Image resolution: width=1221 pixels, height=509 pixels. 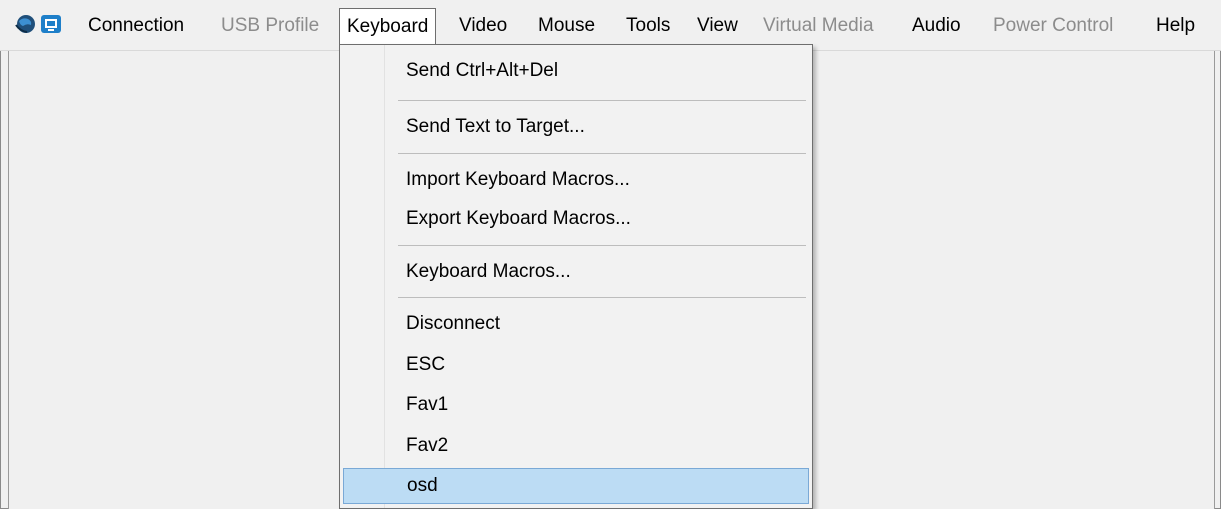 What do you see at coordinates (818, 26) in the screenshot?
I see `menu-virtual-media: Virtual Media` at bounding box center [818, 26].